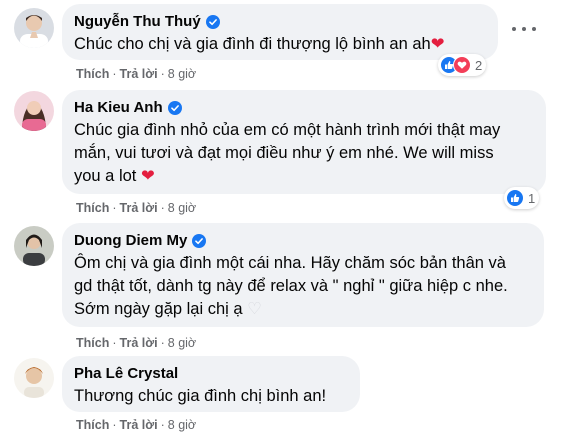 The image size is (580, 432). I want to click on reaction-count: 1, so click(532, 198).